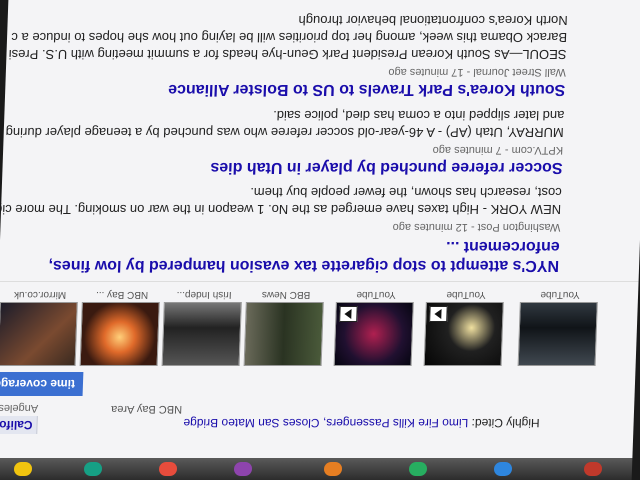 The image size is (640, 480). What do you see at coordinates (476, 227) in the screenshot?
I see `article-source: Washington Post - 12 minutes ago` at bounding box center [476, 227].